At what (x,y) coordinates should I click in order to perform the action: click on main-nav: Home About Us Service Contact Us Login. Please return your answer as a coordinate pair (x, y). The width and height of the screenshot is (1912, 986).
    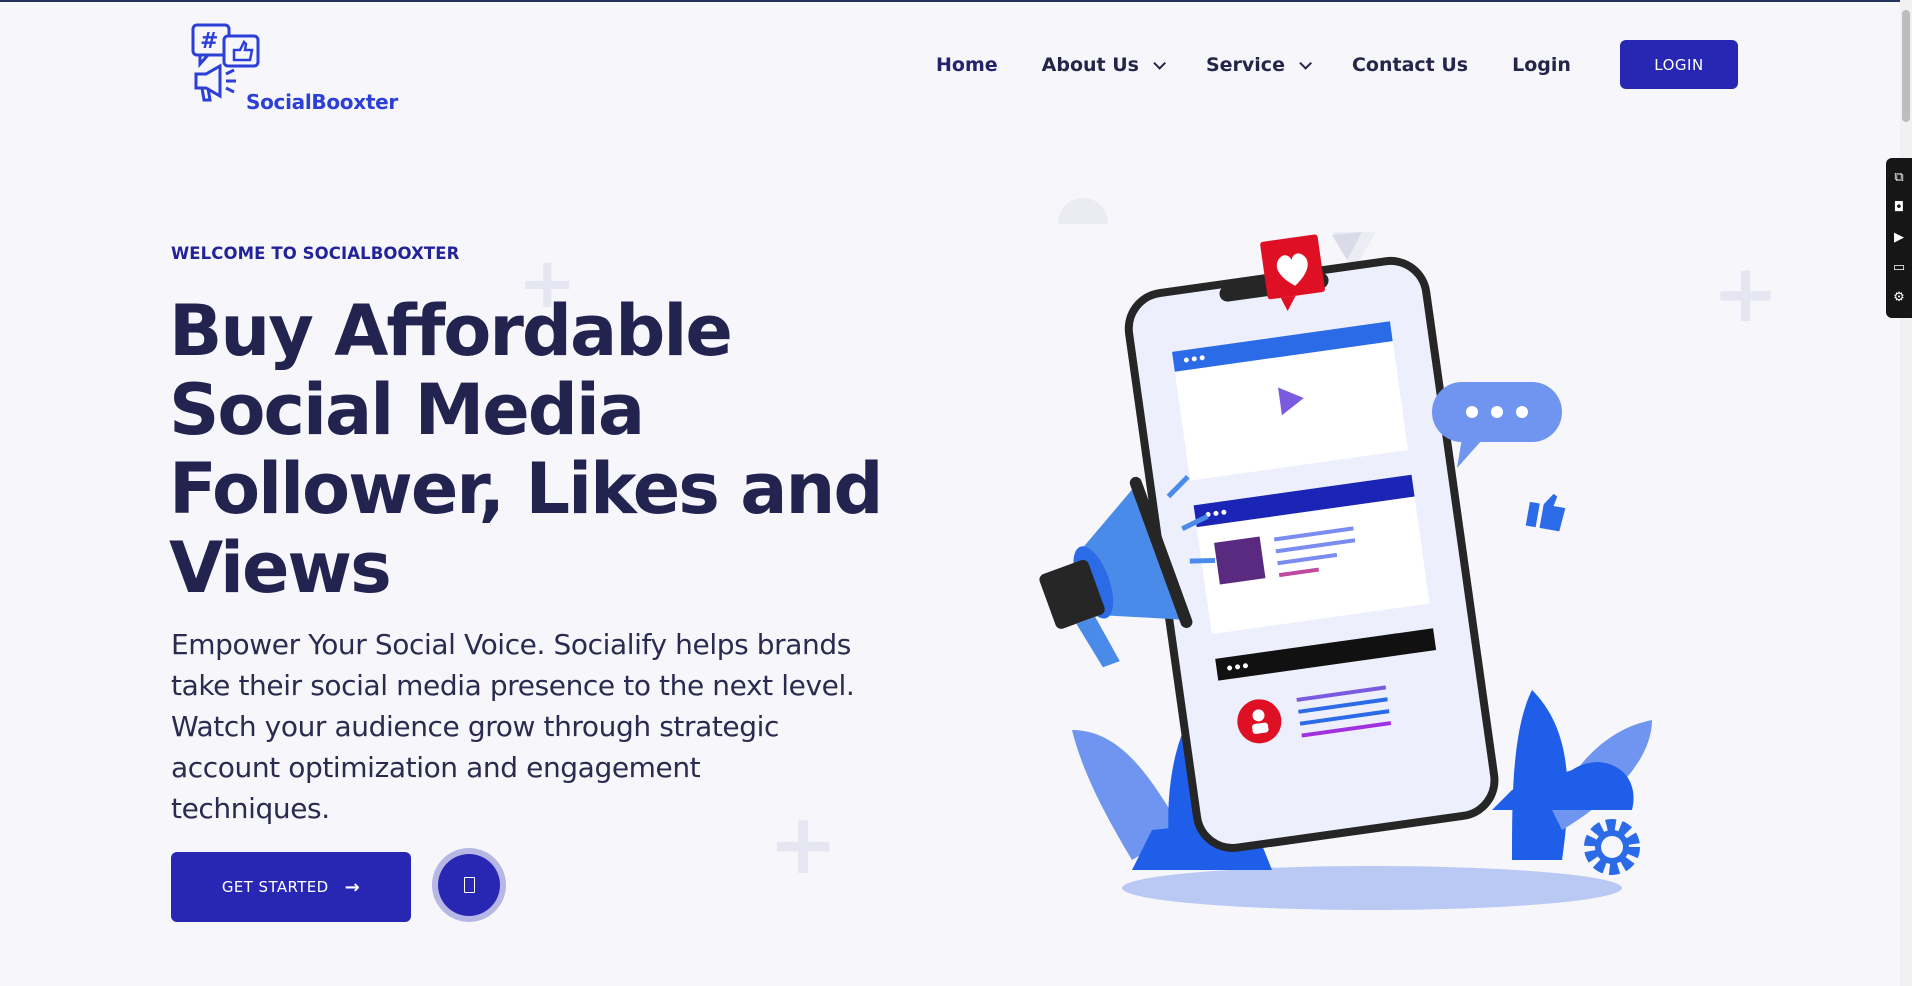
    Looking at the image, I should click on (1275, 65).